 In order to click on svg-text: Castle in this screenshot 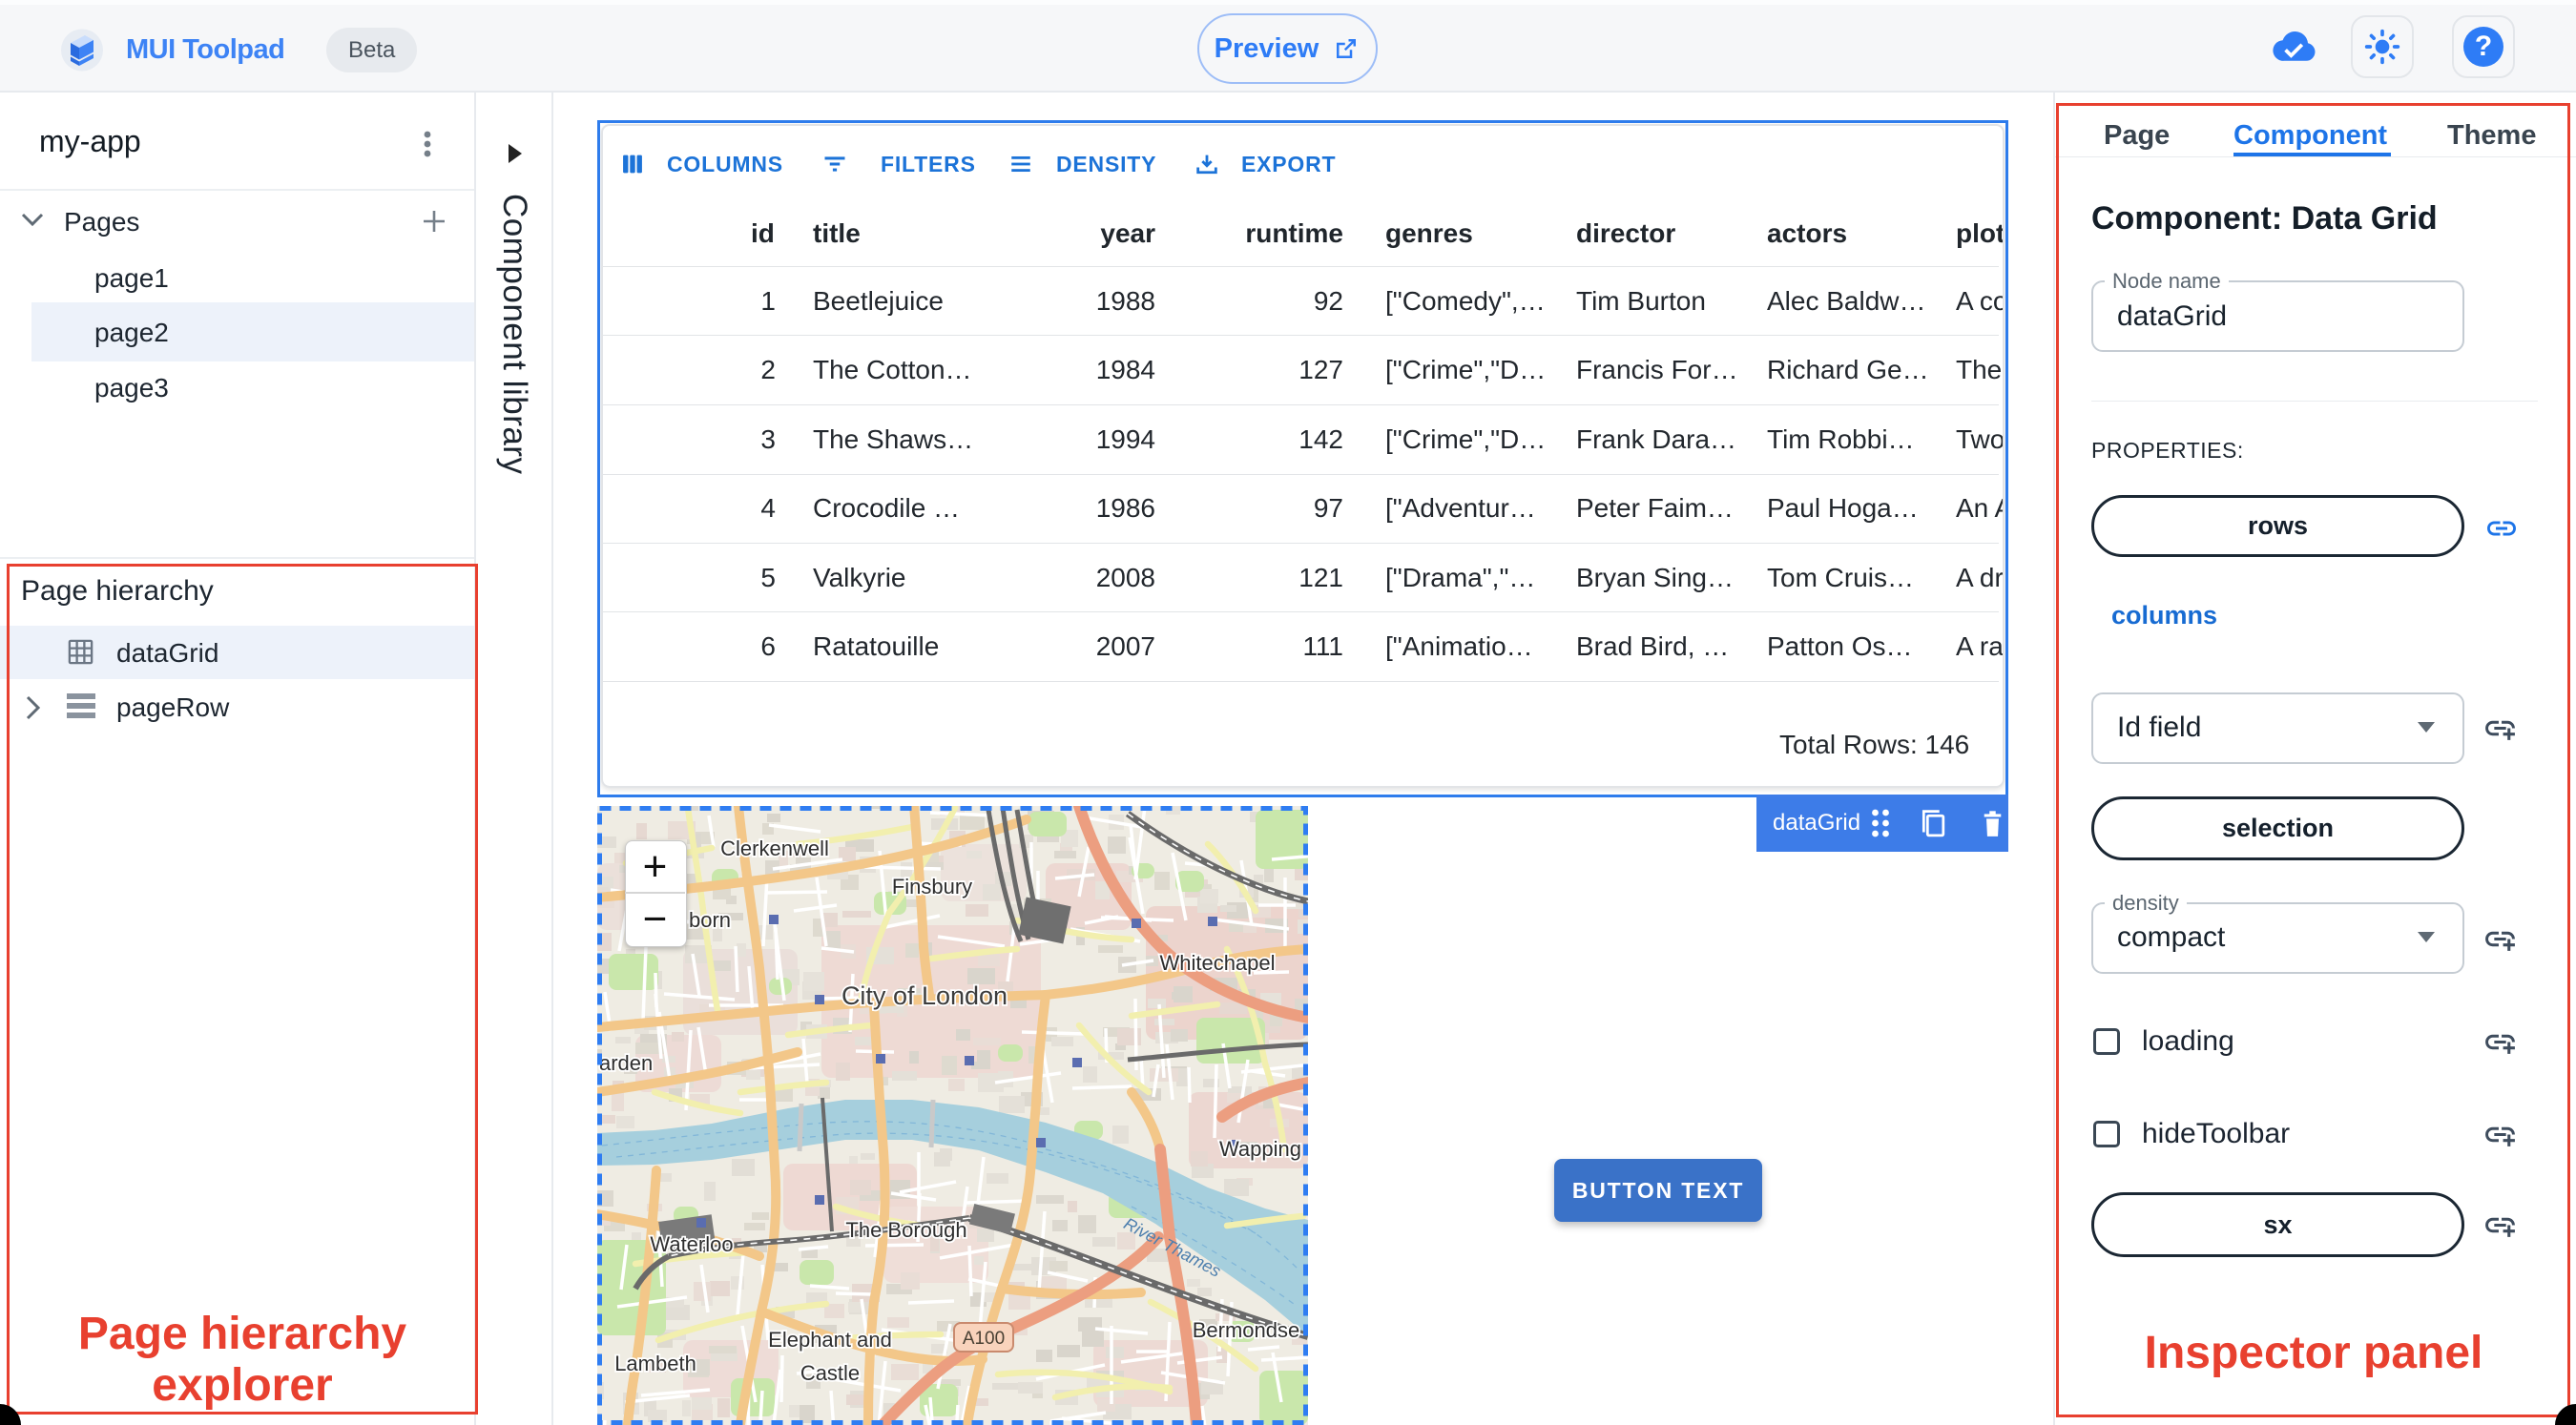, I will do `click(830, 1373)`.